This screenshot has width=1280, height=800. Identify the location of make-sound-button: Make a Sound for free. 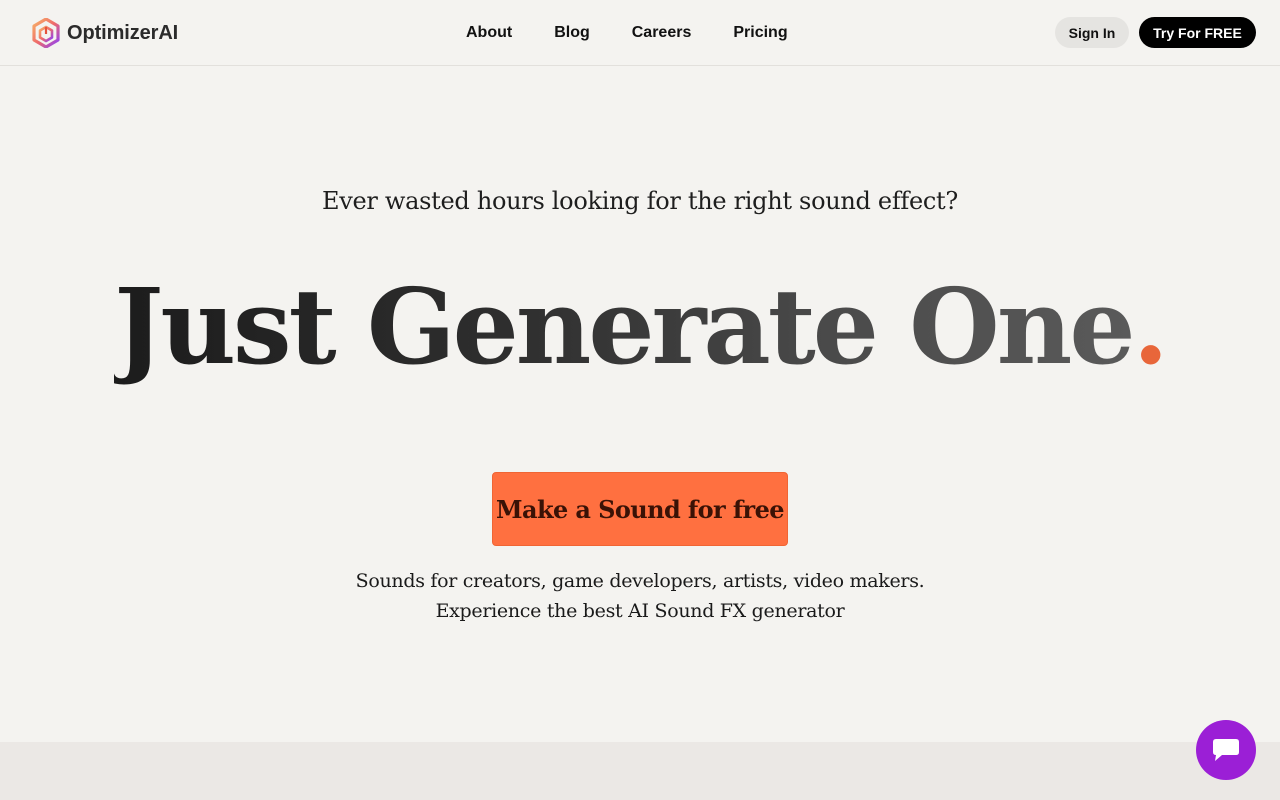
(640, 509).